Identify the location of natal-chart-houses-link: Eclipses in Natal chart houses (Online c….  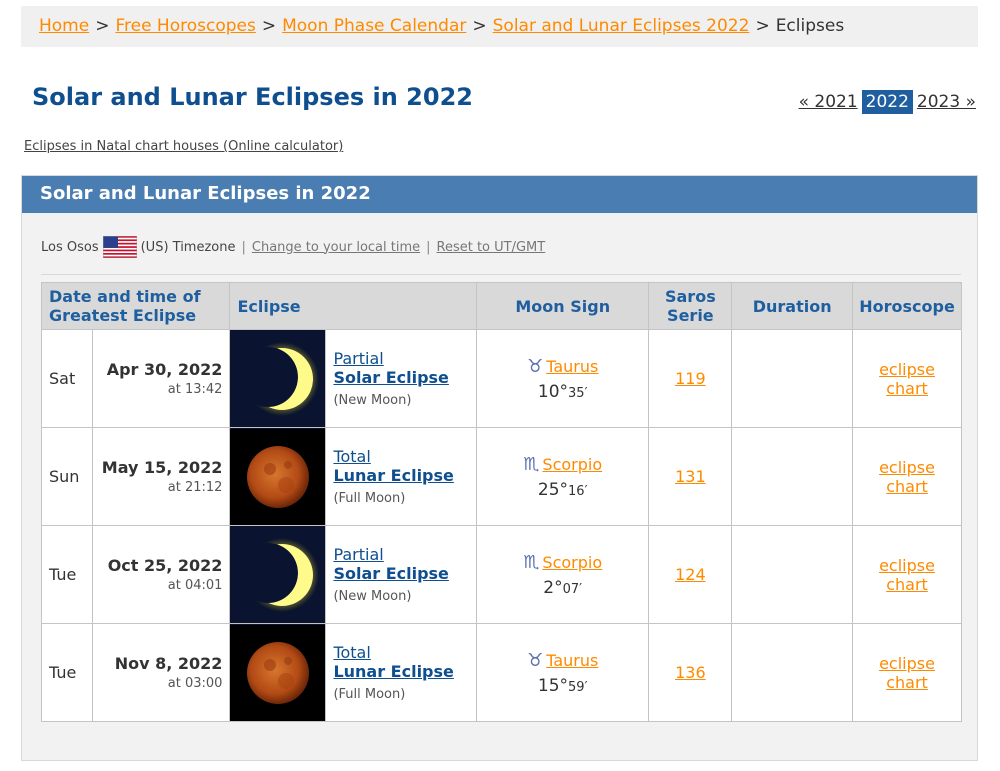
(183, 146).